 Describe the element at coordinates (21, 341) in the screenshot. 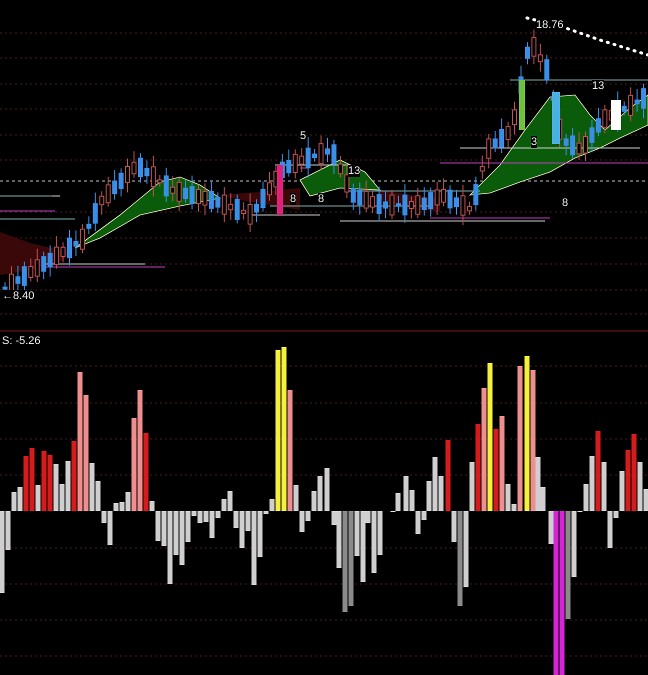

I see `indicator-value-label: S: -5.26` at that location.